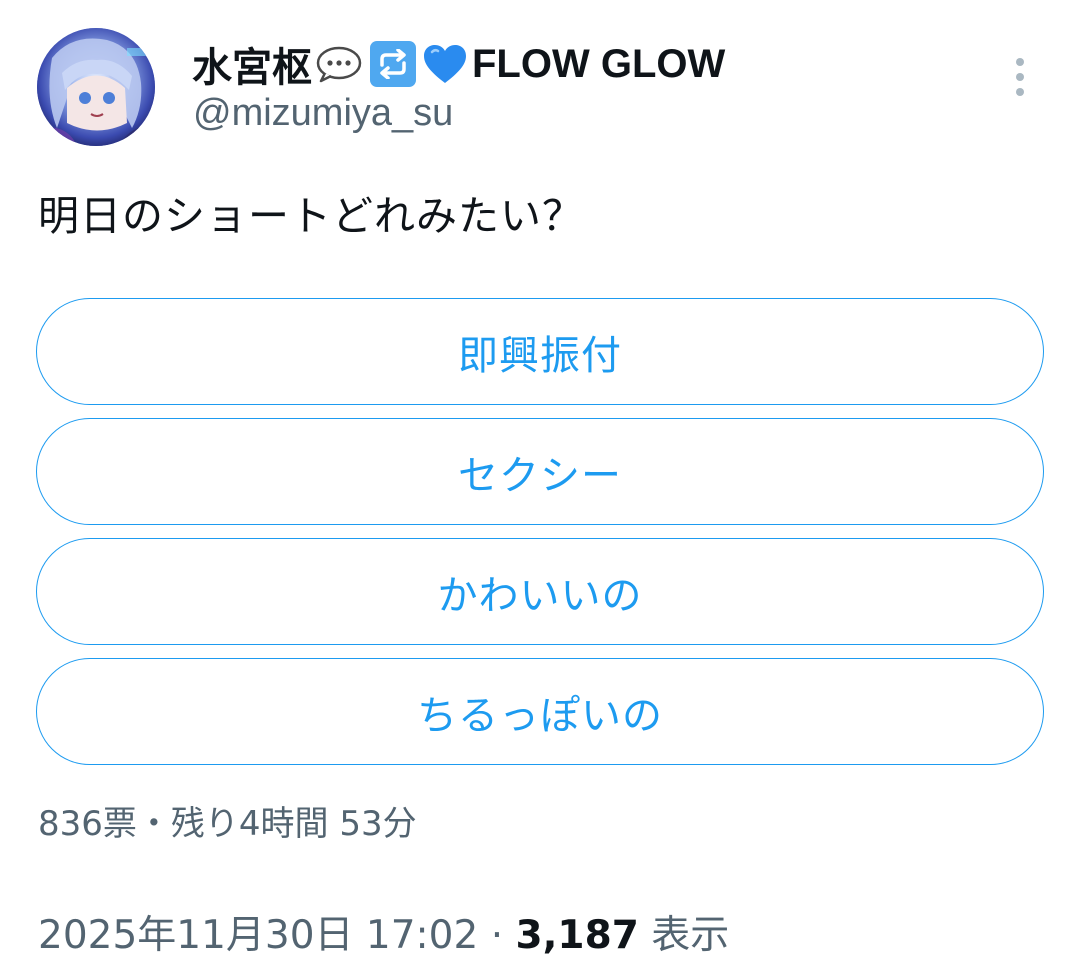 The image size is (1080, 975). What do you see at coordinates (227, 824) in the screenshot?
I see `poll-meta: 836票・残り4時間 53分` at bounding box center [227, 824].